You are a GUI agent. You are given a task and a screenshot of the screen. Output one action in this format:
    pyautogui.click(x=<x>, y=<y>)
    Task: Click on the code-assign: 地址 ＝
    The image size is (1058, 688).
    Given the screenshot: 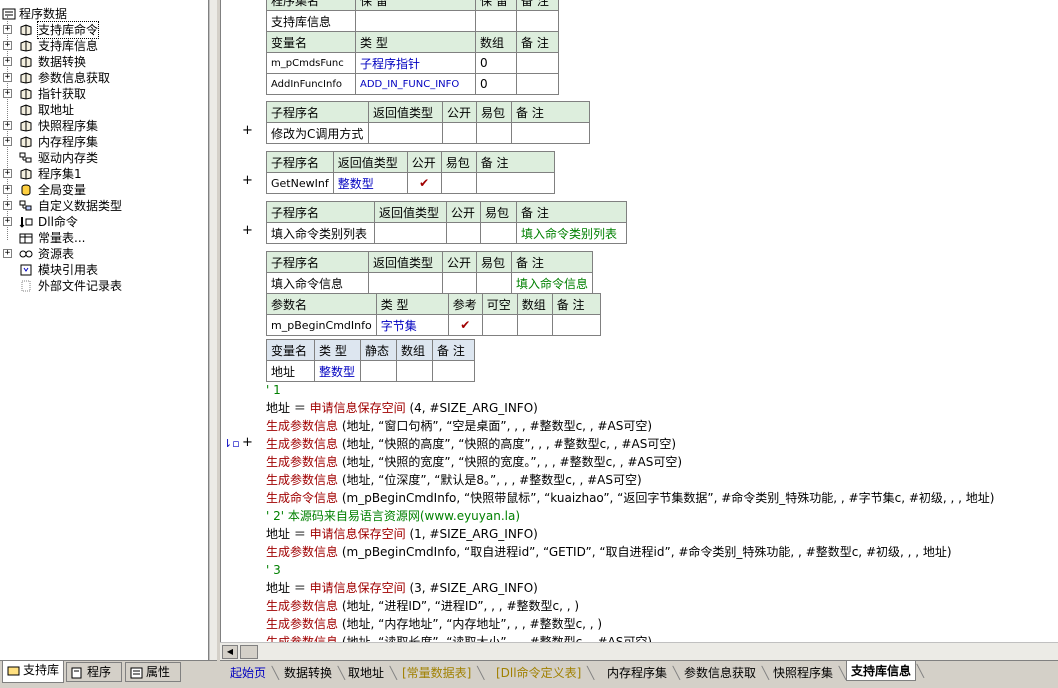 What is the action you would take?
    pyautogui.click(x=288, y=408)
    